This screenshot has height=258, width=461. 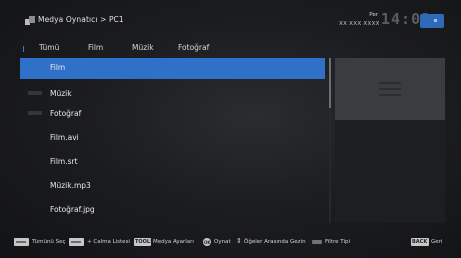 I want to click on list-item: Fotoğraf, so click(x=172, y=114).